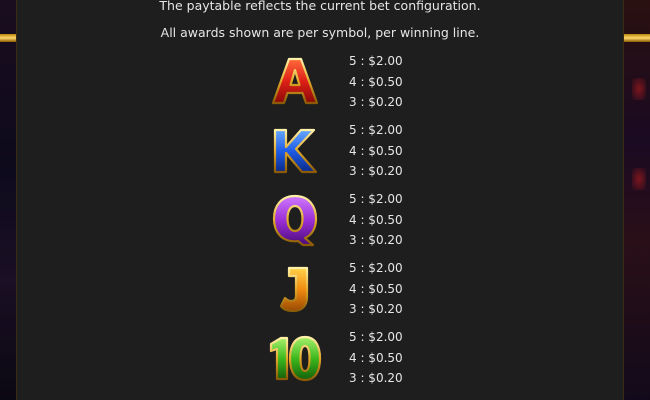  What do you see at coordinates (637, 200) in the screenshot?
I see `game-background-right` at bounding box center [637, 200].